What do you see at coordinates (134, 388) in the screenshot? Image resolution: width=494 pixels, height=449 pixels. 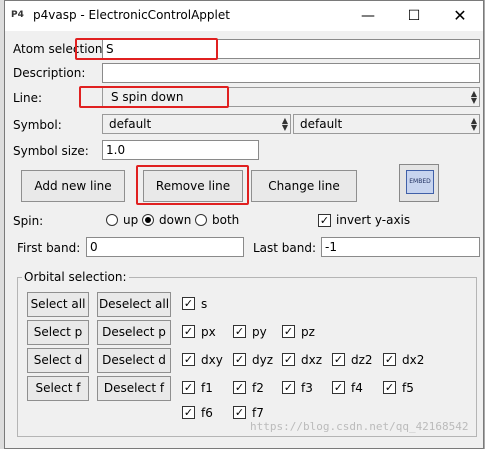 I see `deselect-f-button: Deselect f` at bounding box center [134, 388].